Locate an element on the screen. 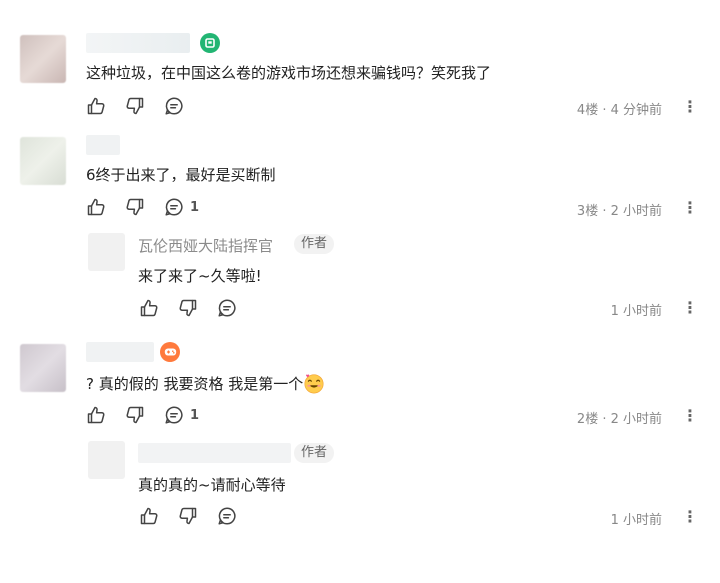  floor-timestamp: 3楼 · 2 小时前 is located at coordinates (619, 211).